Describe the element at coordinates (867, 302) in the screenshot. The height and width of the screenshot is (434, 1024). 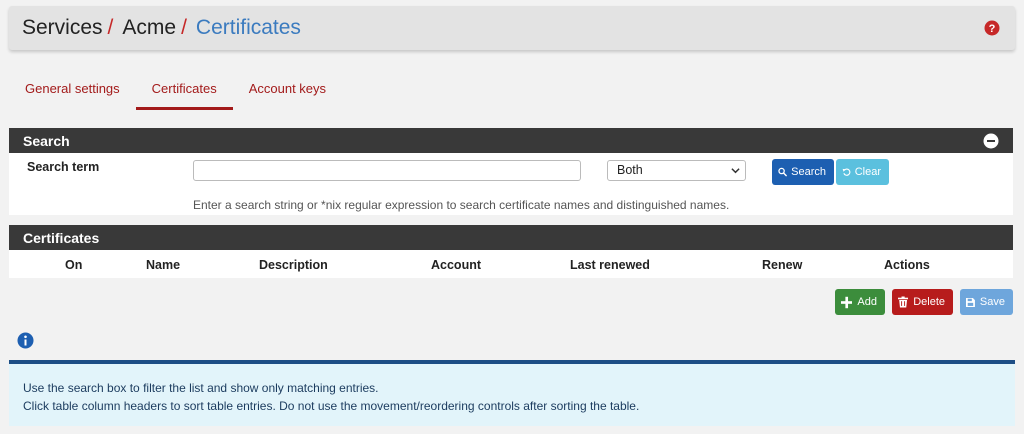
I see `add-button-label: Add` at that location.